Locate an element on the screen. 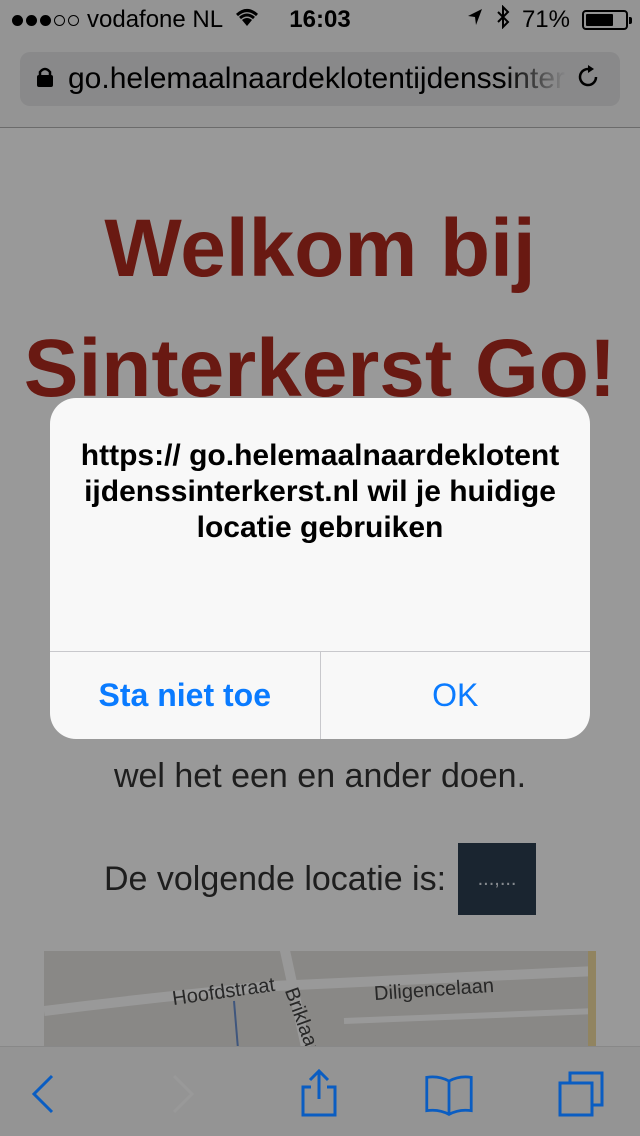 The width and height of the screenshot is (640, 1136). deny-button: Sta niet toe is located at coordinates (185, 695).